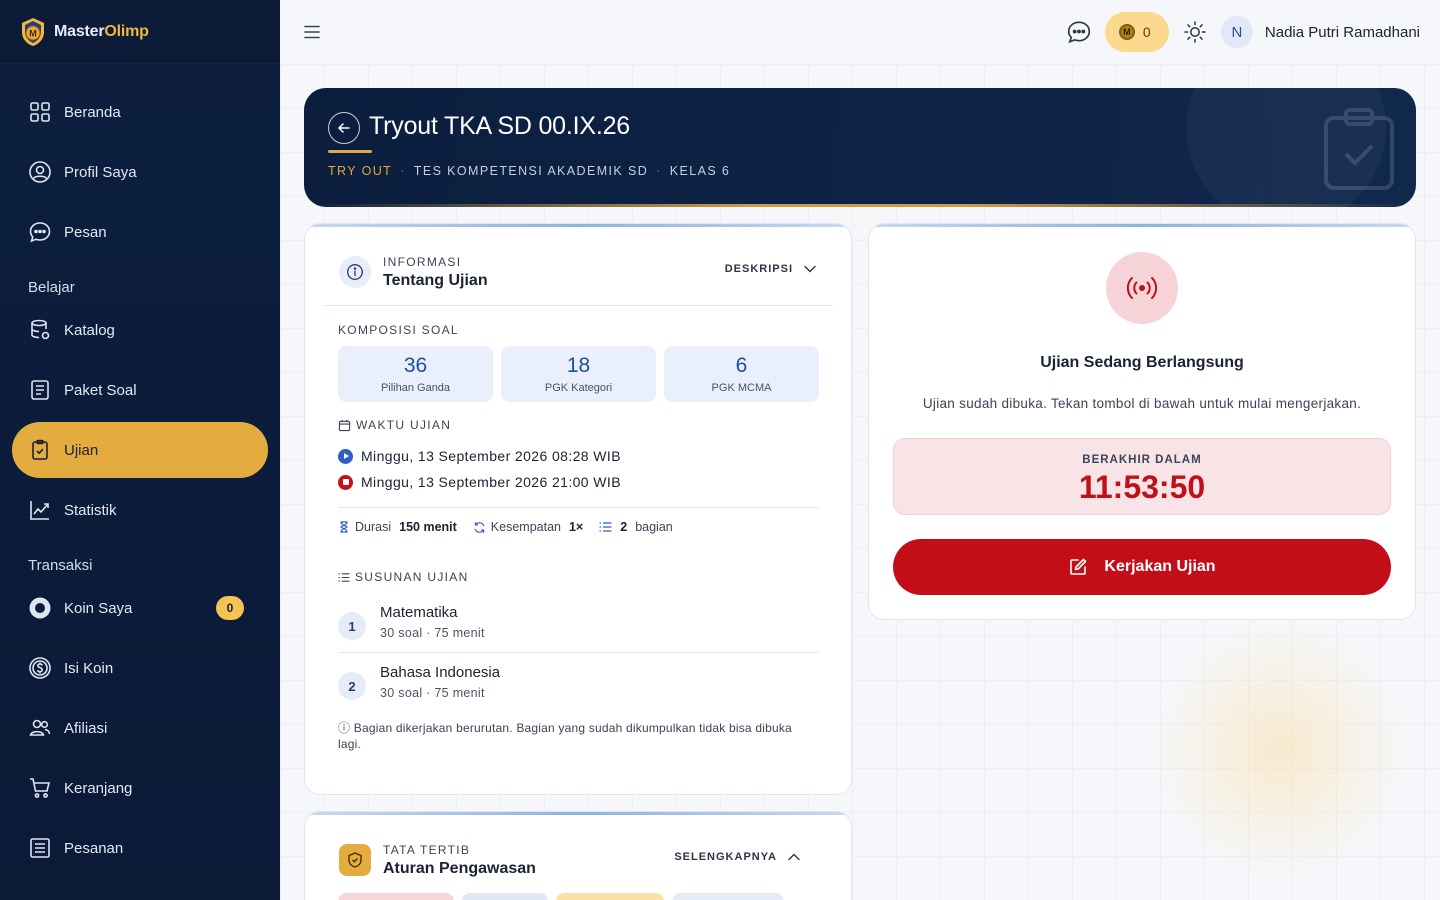 This screenshot has height=900, width=1440. Describe the element at coordinates (344, 728) in the screenshot. I see `info-icon: ⓘ` at that location.